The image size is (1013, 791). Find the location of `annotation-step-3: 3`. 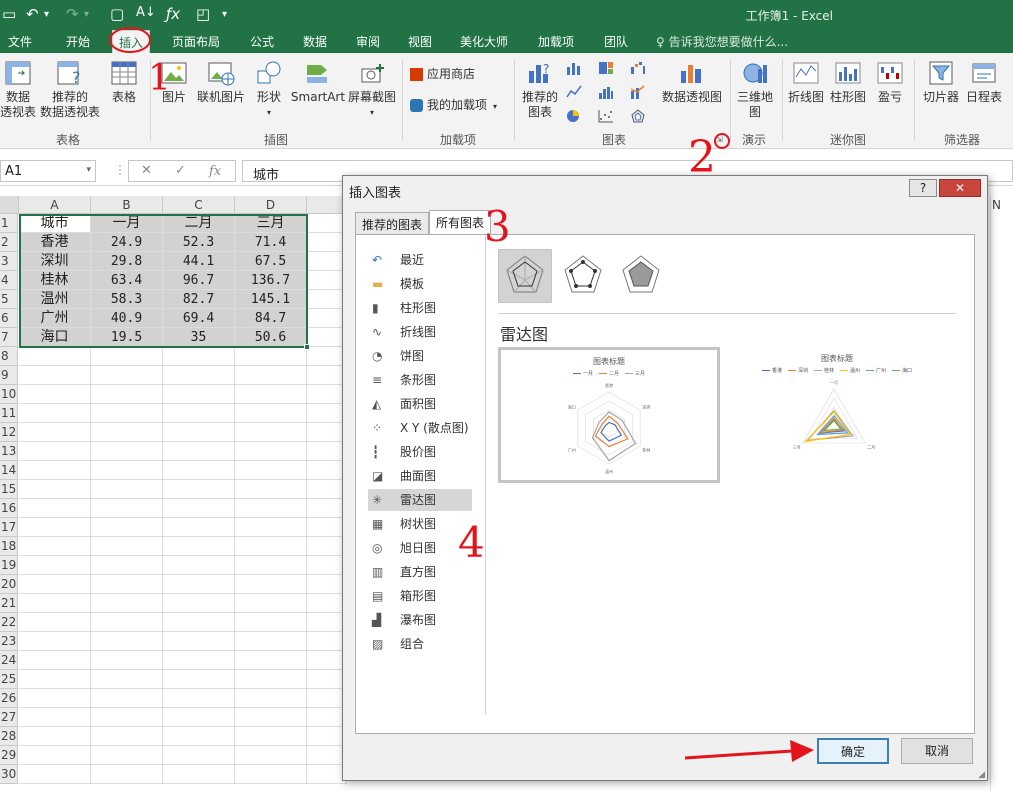

annotation-step-3: 3 is located at coordinates (497, 226).